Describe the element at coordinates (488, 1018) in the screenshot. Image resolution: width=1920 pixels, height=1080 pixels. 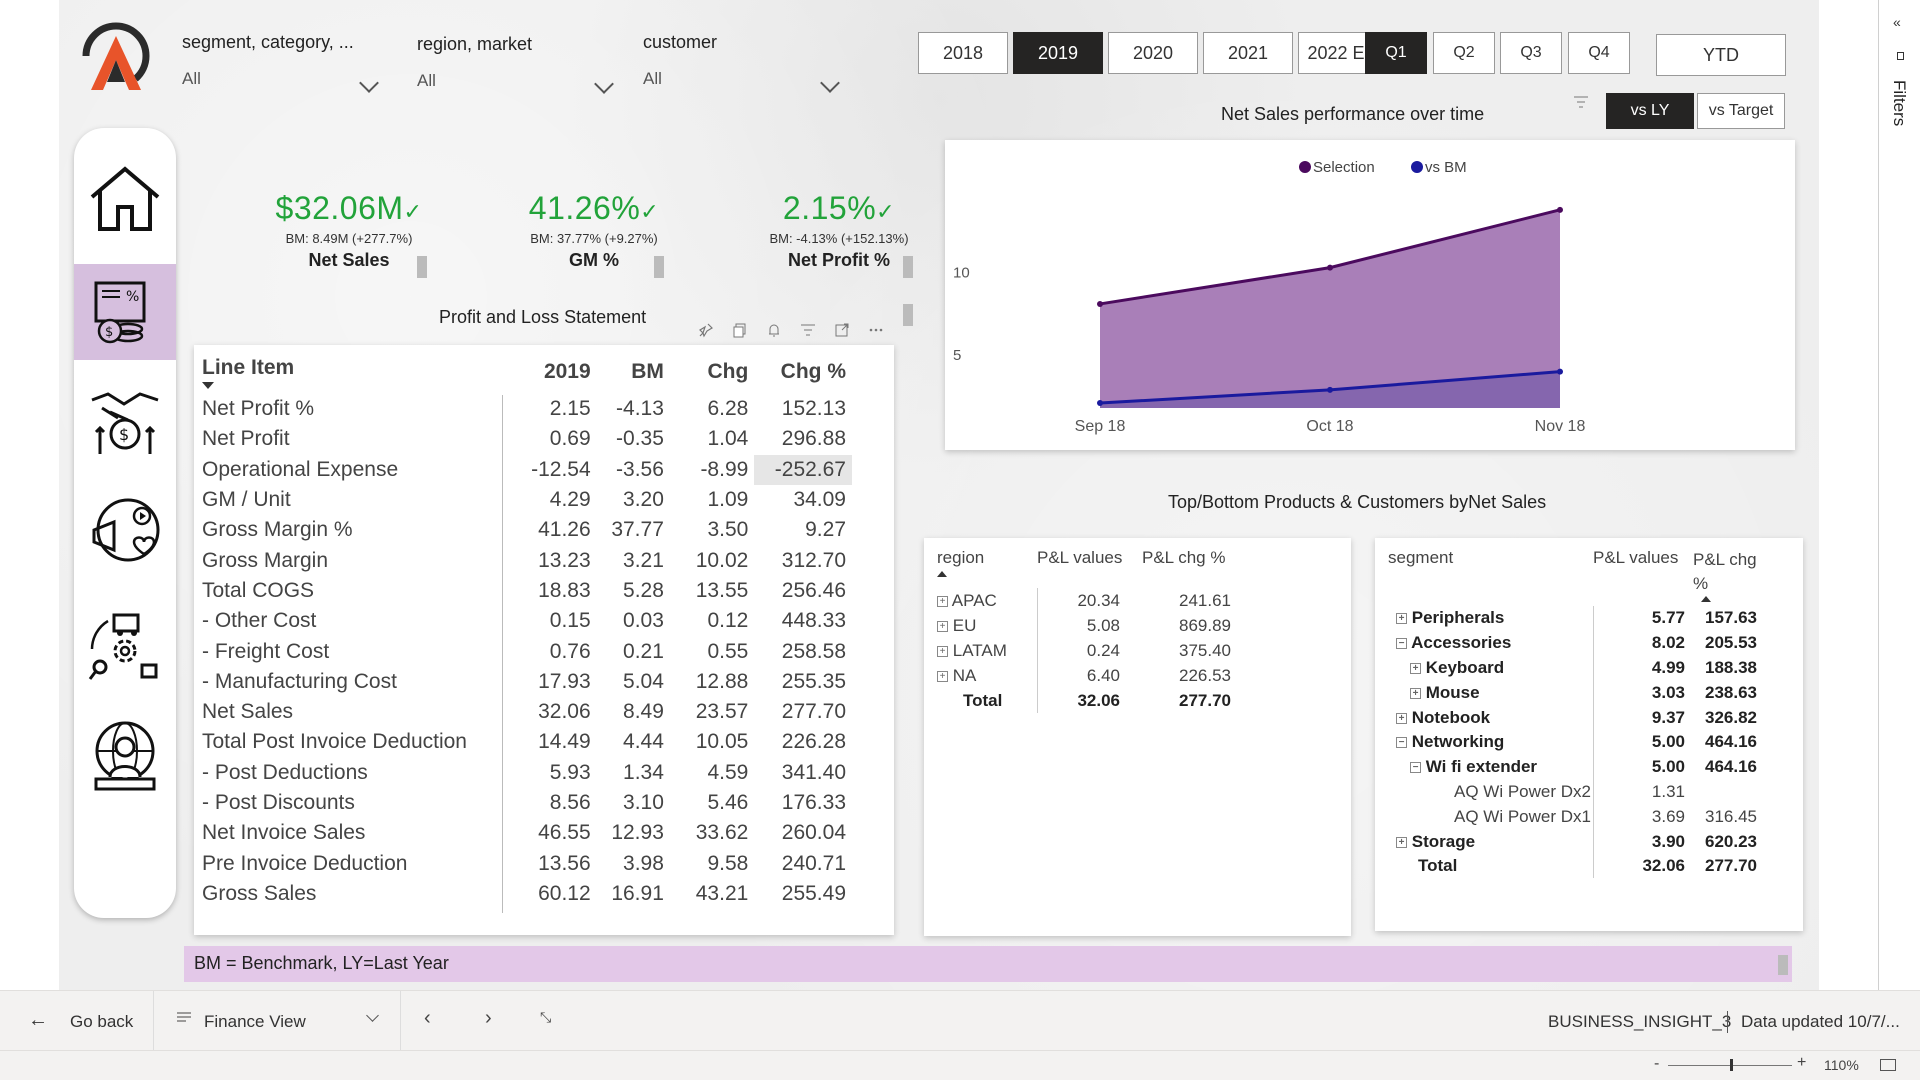
I see `next-page-icon: ›` at that location.